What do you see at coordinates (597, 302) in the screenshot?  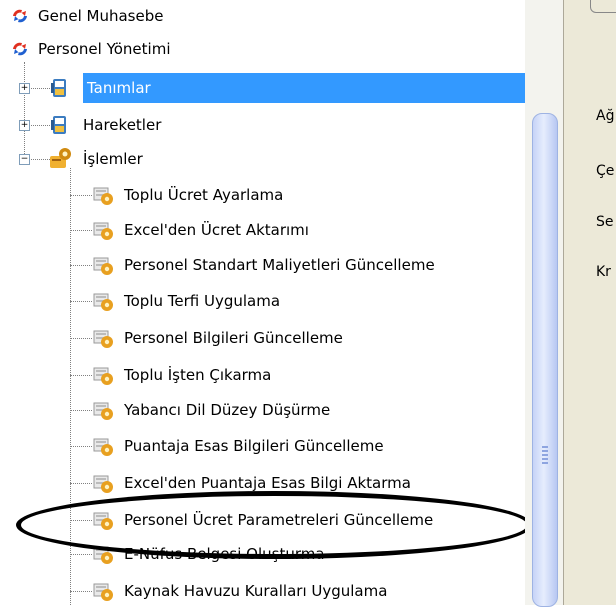 I see `detail-panel: Ağ Çe Se Kr` at bounding box center [597, 302].